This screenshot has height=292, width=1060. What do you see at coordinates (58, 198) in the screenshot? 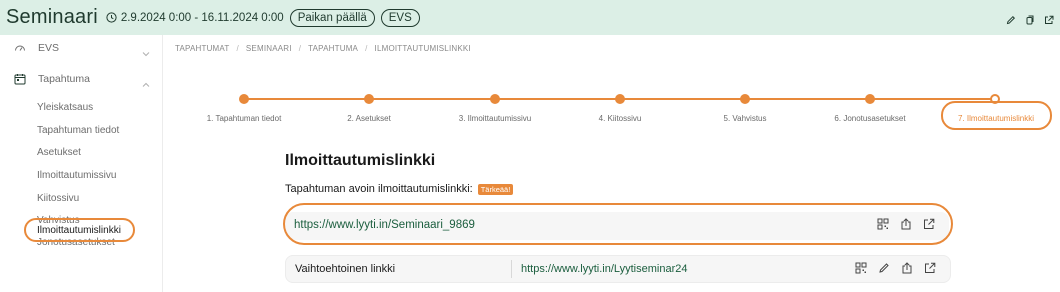
I see `sidebar-item-kiitossivu: Kiitossivu` at bounding box center [58, 198].